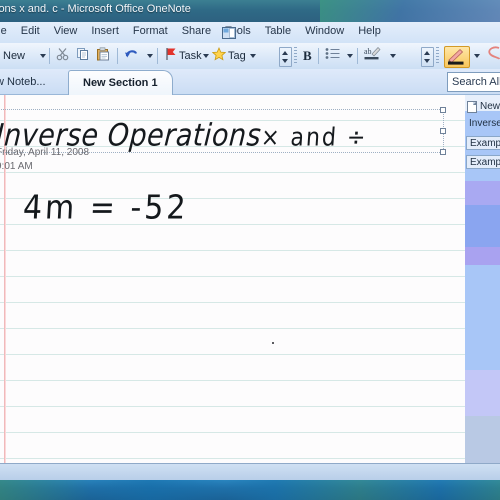 The height and width of the screenshot is (500, 500). I want to click on menu-item-share: Share, so click(196, 31).